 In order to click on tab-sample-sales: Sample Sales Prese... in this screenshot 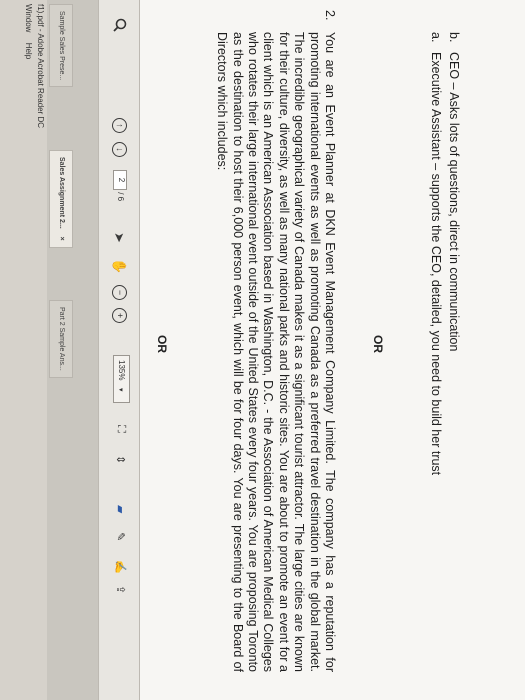, I will do `click(61, 46)`.